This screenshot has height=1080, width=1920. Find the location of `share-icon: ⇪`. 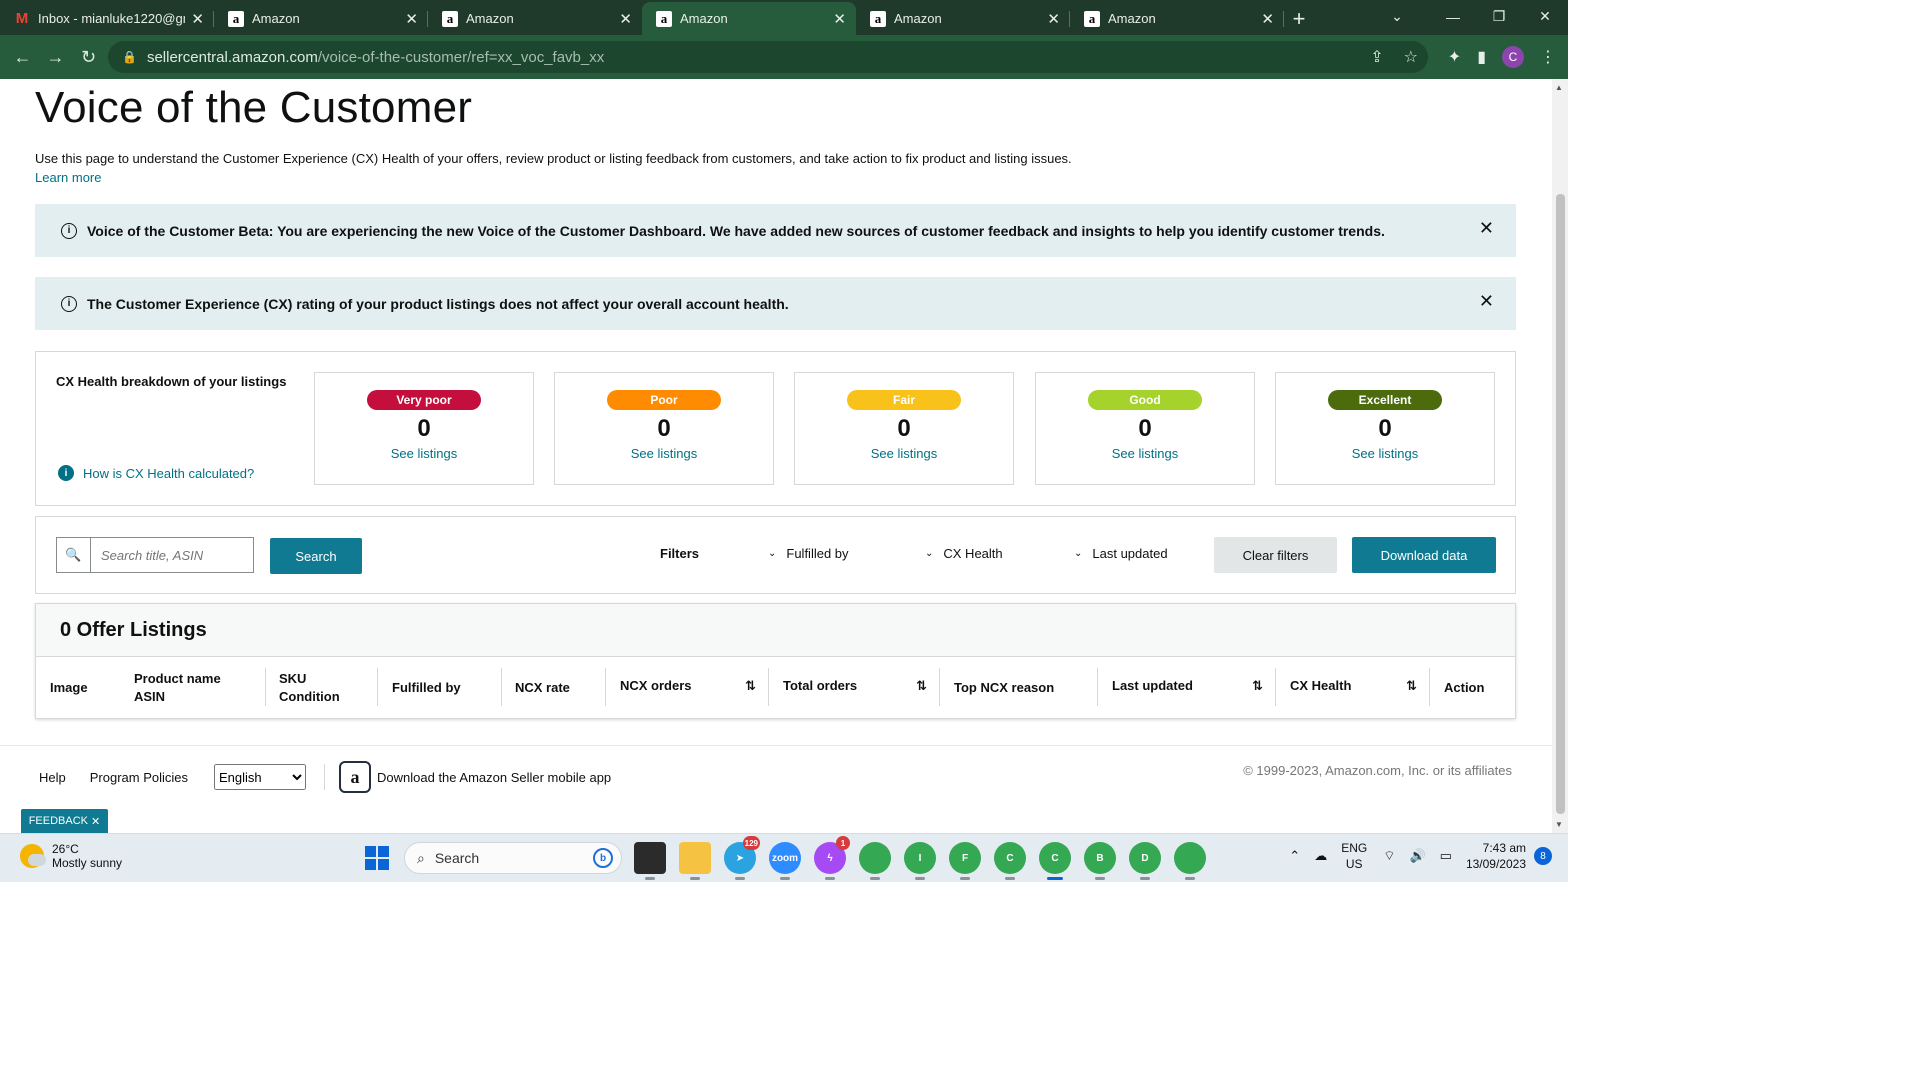

share-icon: ⇪ is located at coordinates (1376, 57).